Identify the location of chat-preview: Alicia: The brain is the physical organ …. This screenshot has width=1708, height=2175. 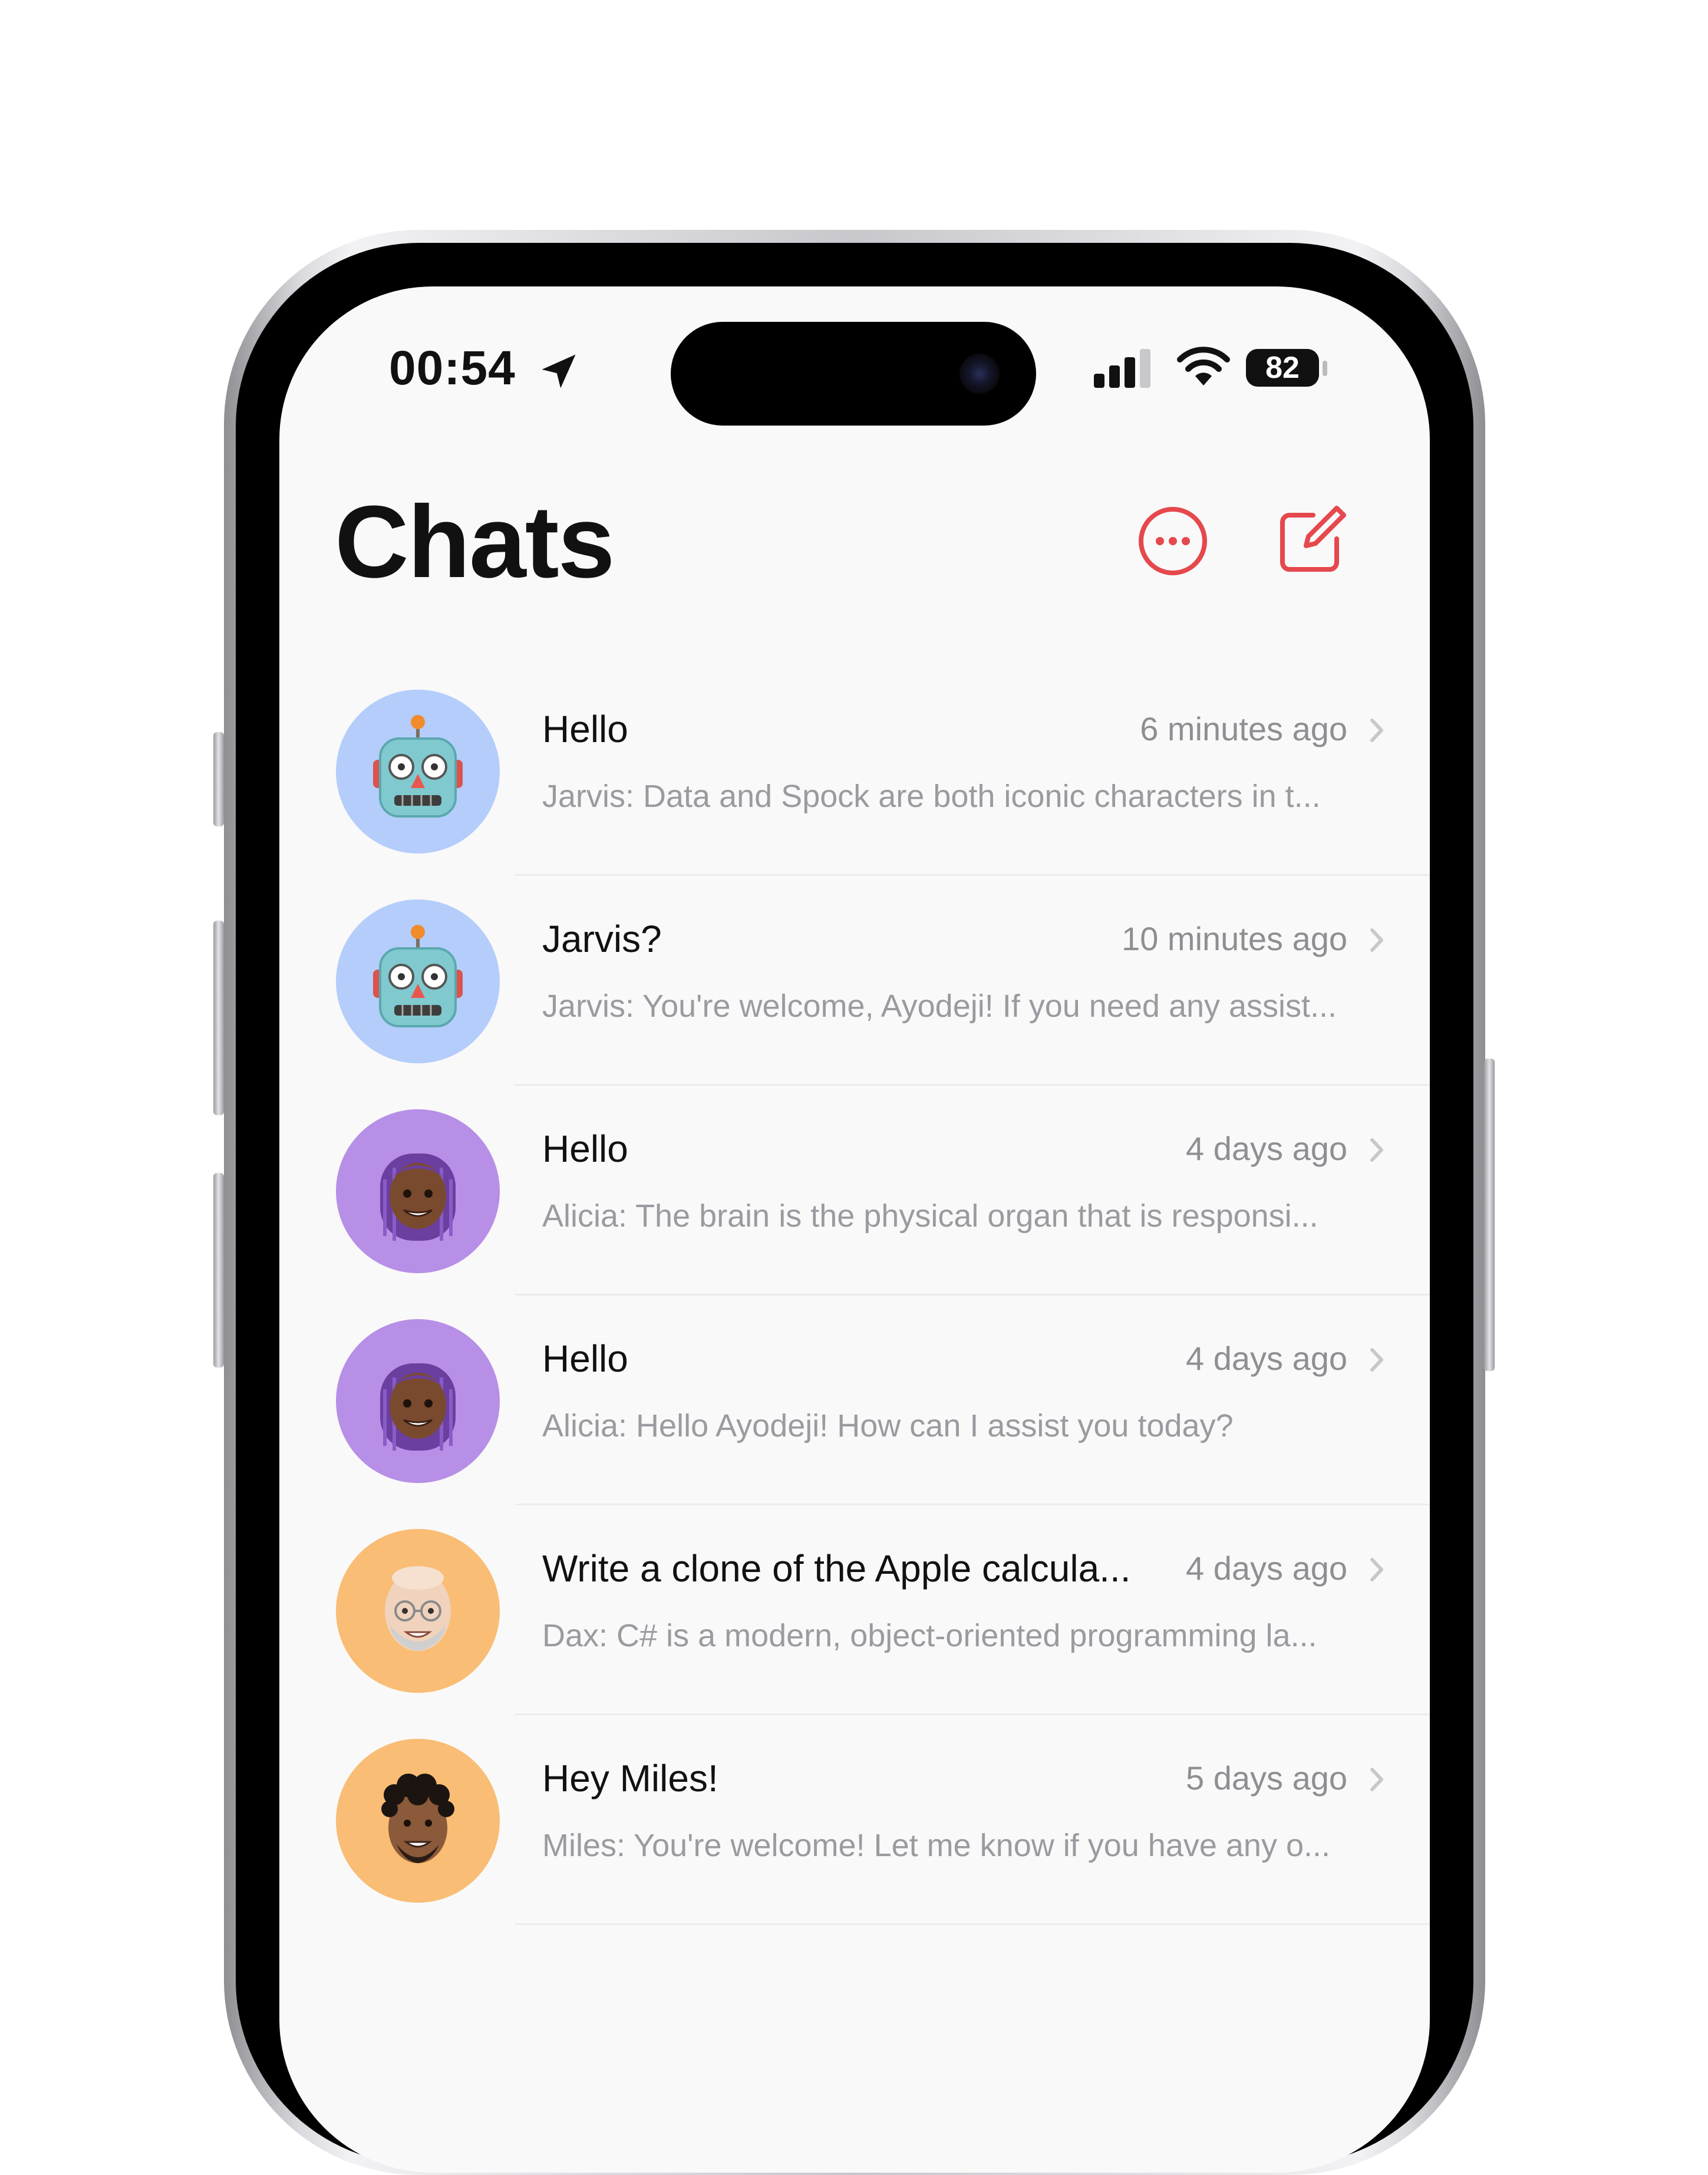
(930, 1216).